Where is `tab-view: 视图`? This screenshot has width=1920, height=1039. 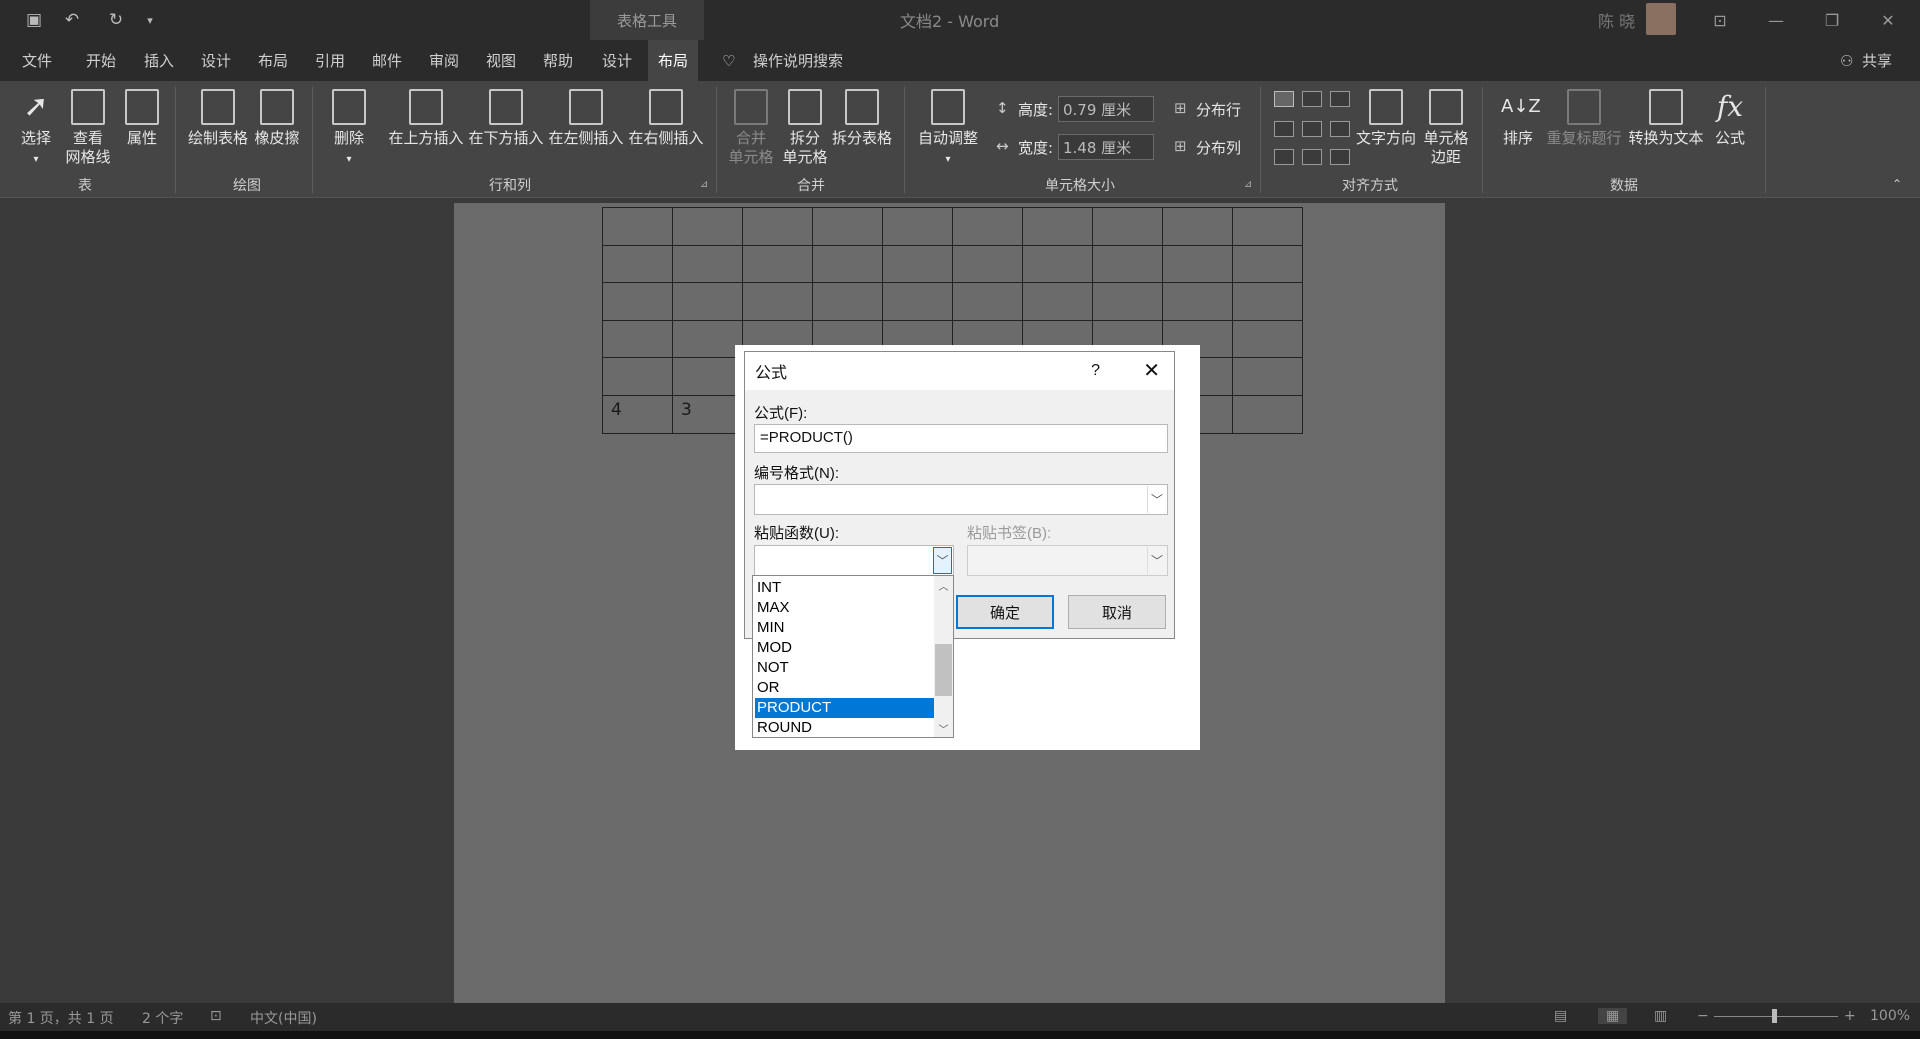 tab-view: 视图 is located at coordinates (501, 60).